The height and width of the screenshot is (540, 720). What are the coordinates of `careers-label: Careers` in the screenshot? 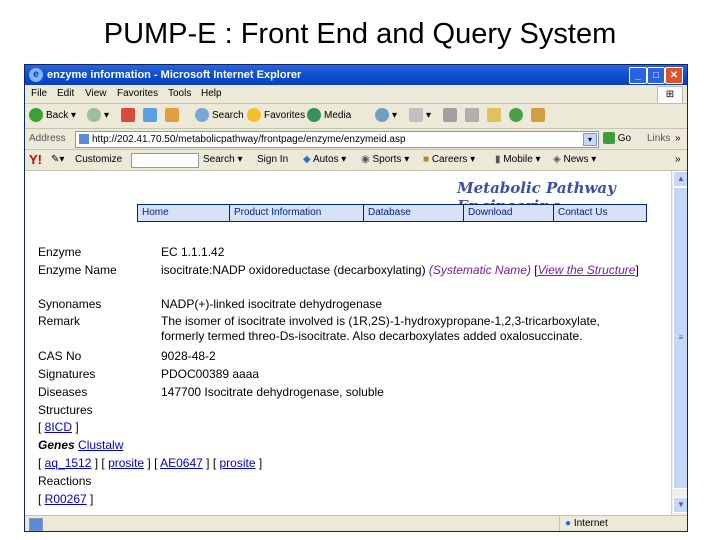 It's located at (449, 159).